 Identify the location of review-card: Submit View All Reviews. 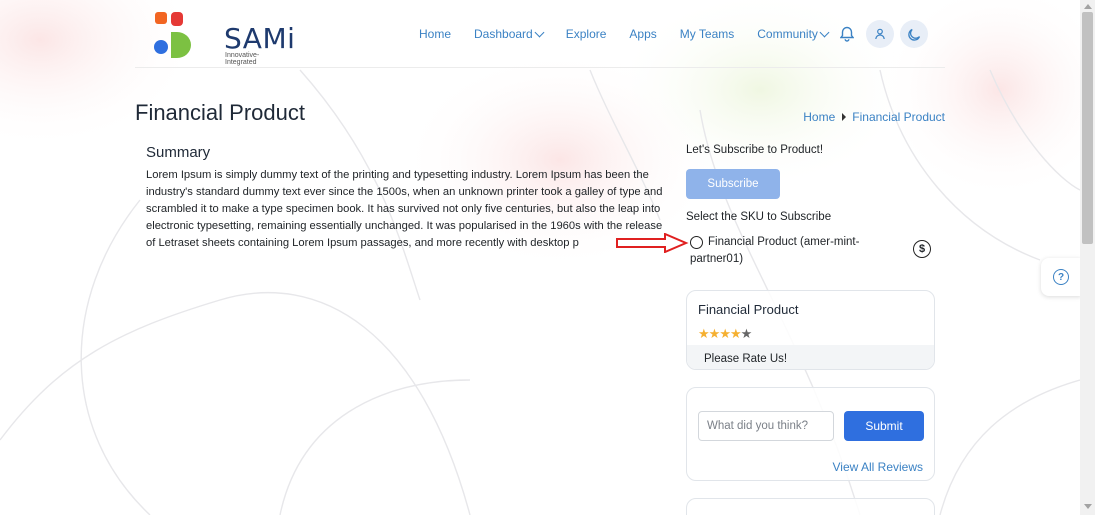
(810, 434).